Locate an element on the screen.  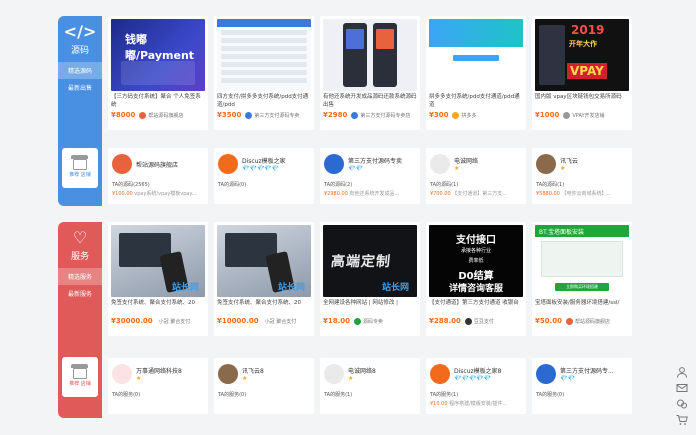
shop-name: 讯飞云8 is located at coordinates (253, 370).